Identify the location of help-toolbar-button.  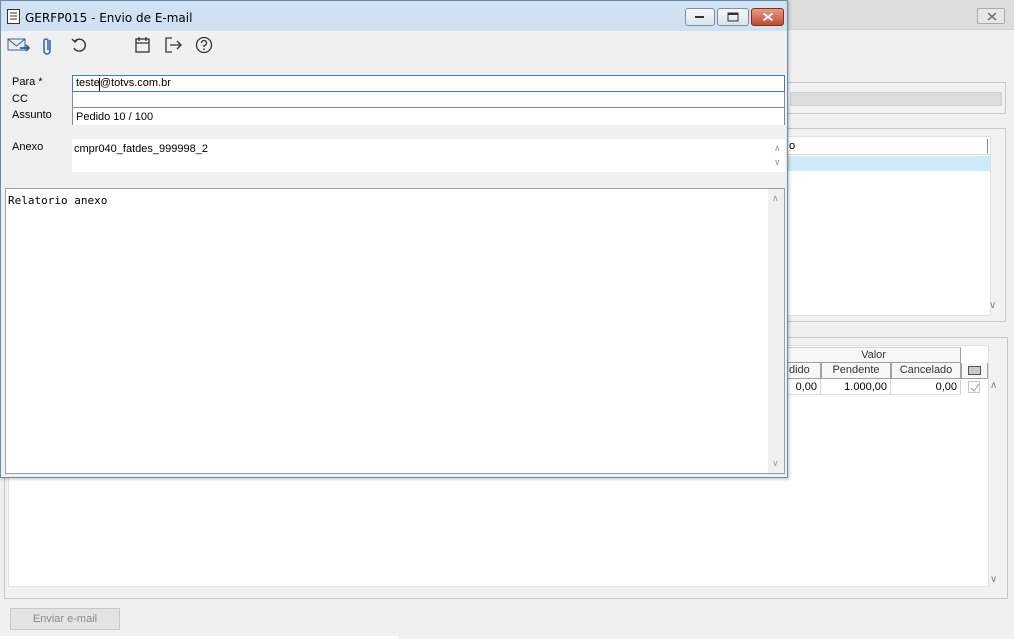
(206, 46).